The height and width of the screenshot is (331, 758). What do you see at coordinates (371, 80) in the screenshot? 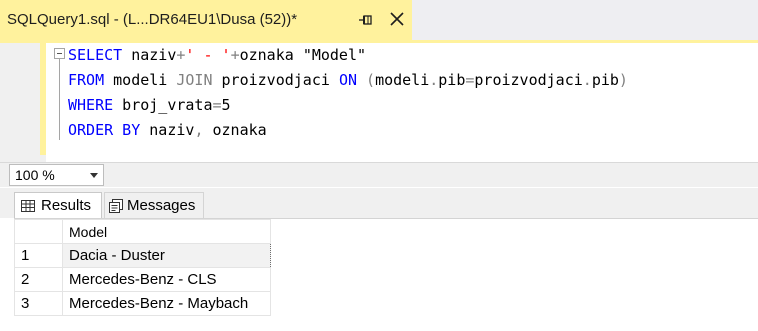
I see `code-token: (` at bounding box center [371, 80].